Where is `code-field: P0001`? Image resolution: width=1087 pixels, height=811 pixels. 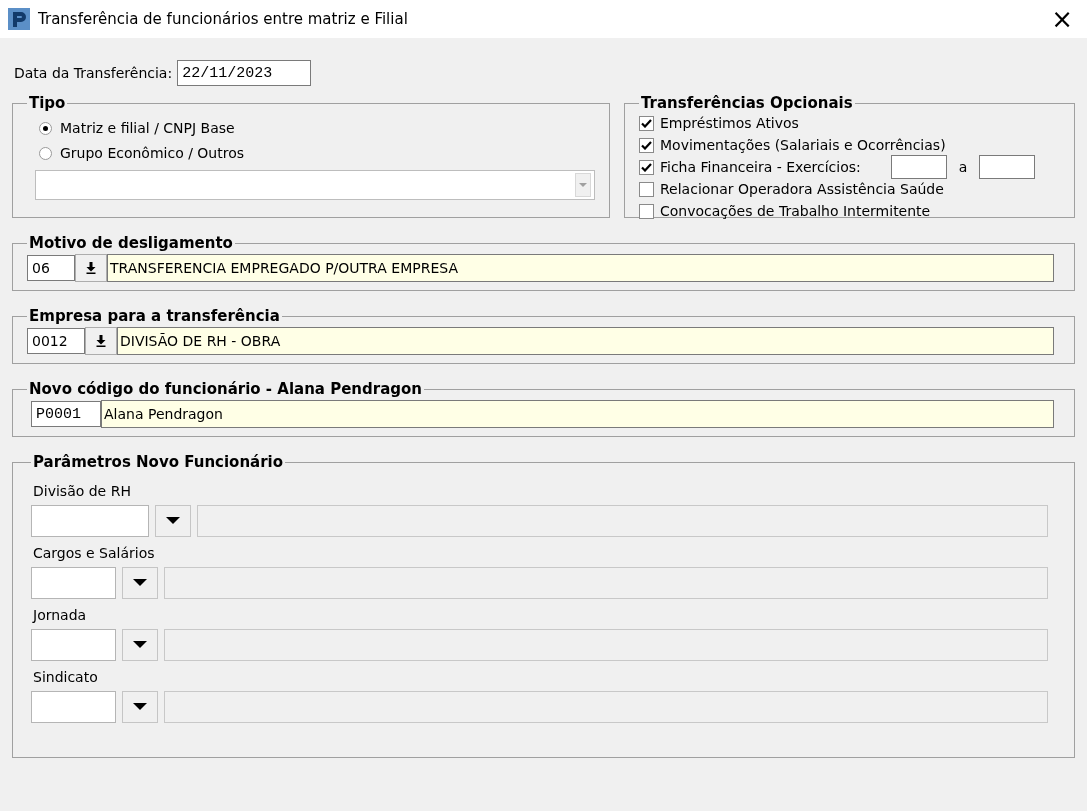
code-field: P0001 is located at coordinates (66, 414).